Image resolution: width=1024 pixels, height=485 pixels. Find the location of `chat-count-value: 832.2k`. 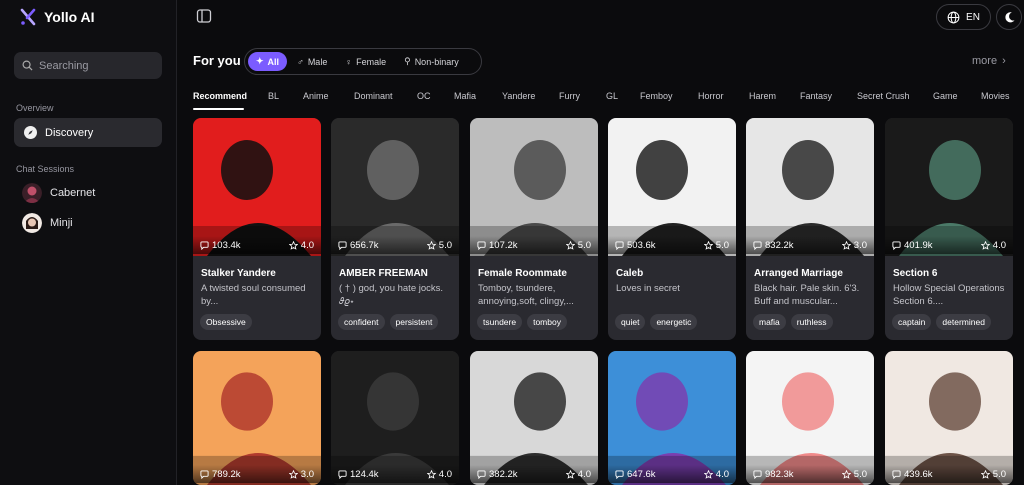

chat-count-value: 832.2k is located at coordinates (779, 245).